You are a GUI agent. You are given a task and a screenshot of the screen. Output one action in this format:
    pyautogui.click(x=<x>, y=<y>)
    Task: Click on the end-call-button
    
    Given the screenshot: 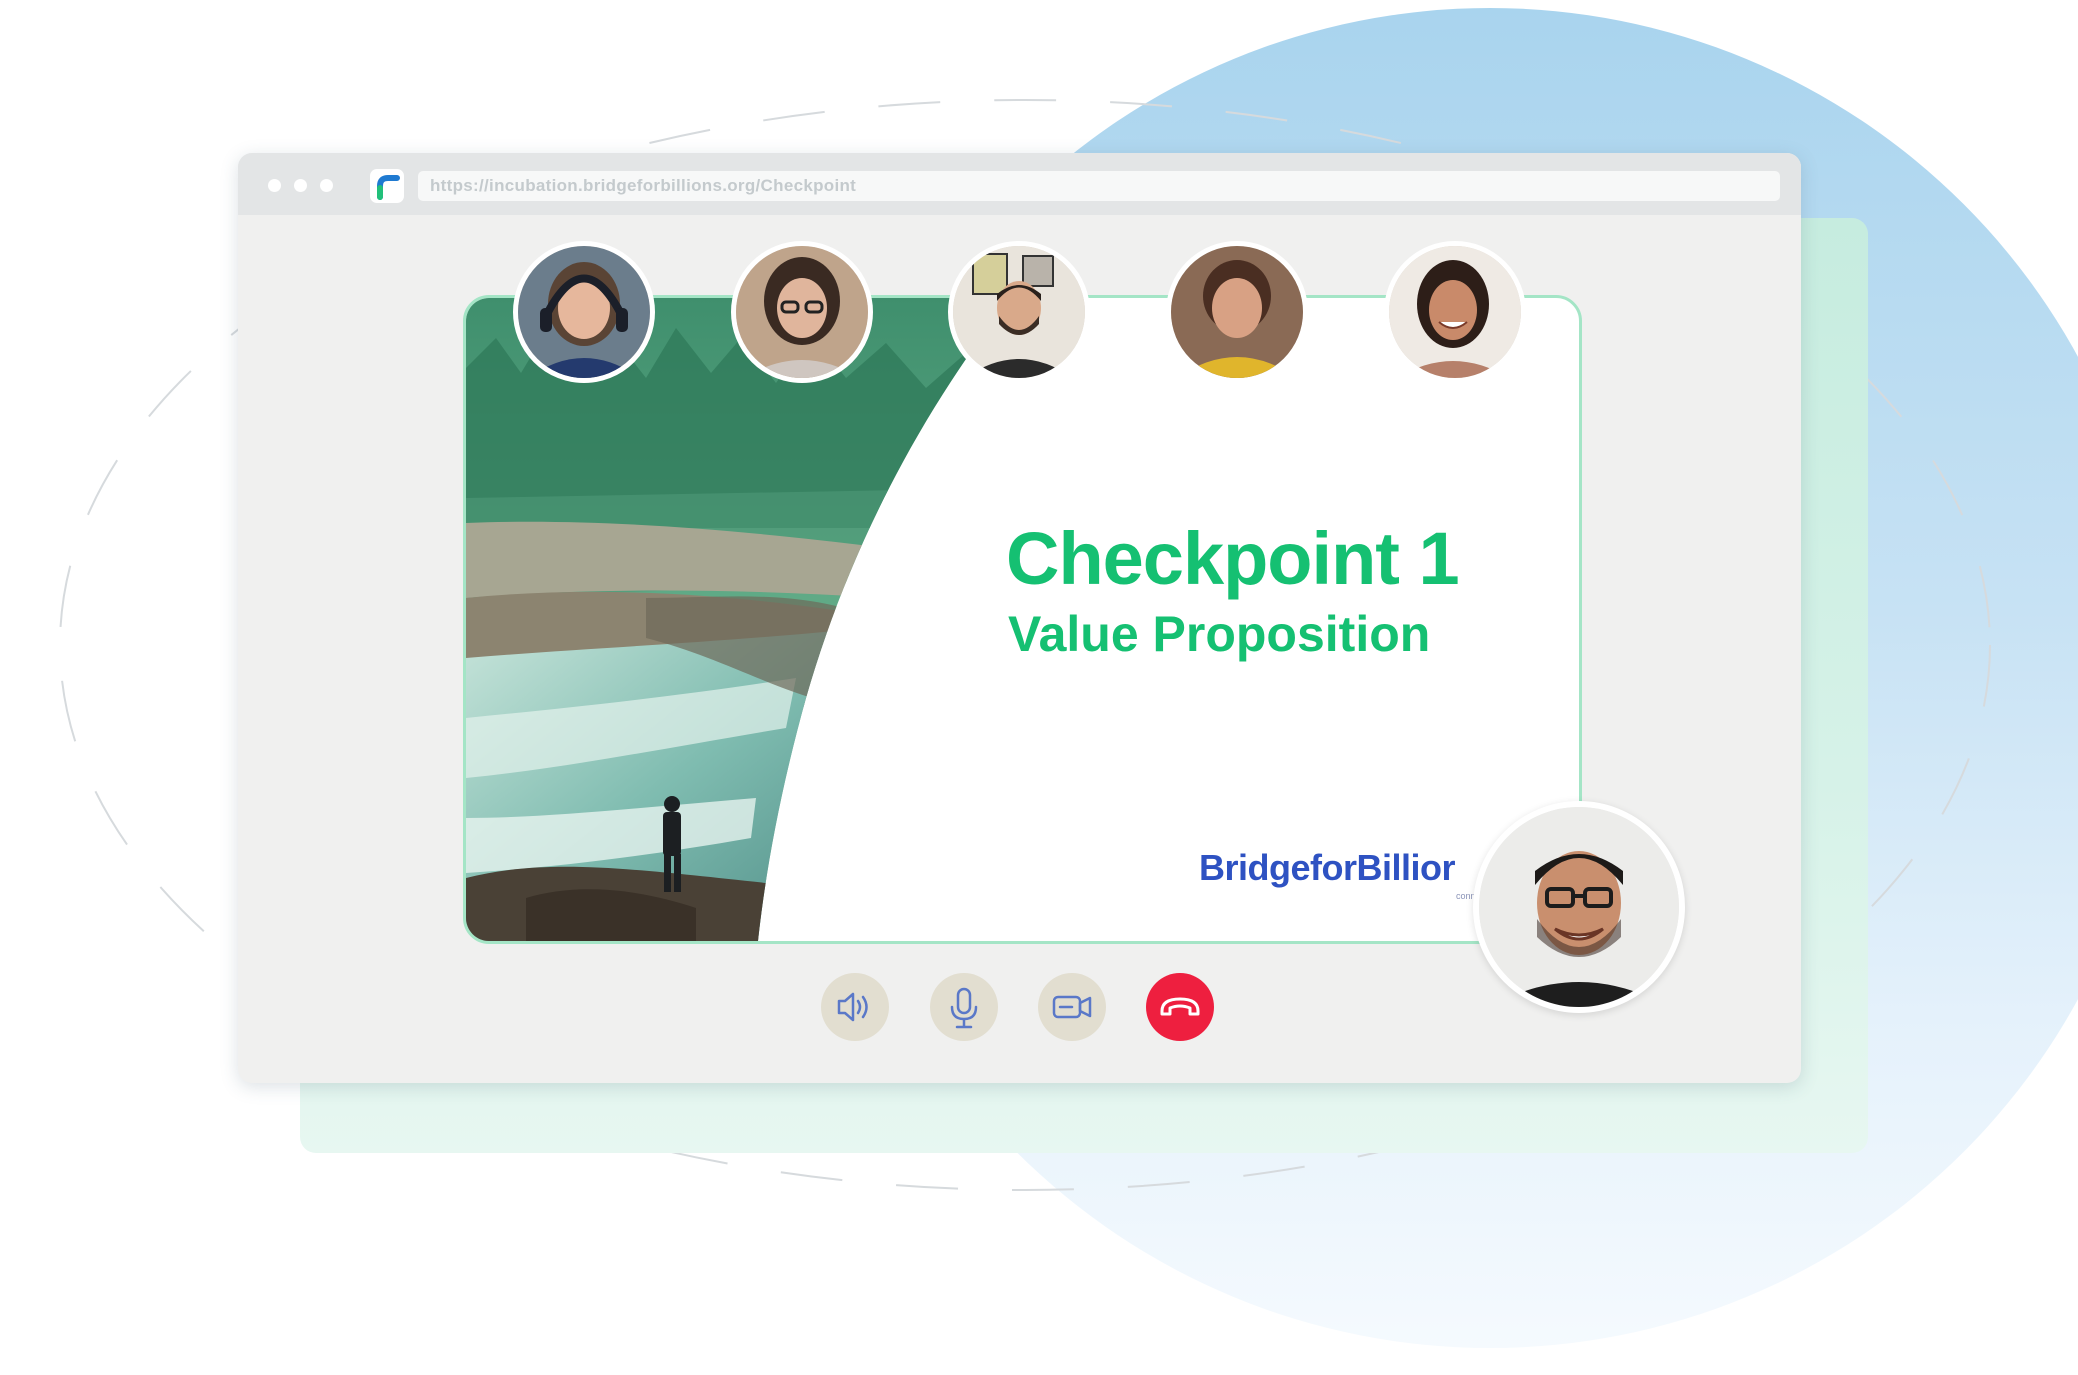 What is the action you would take?
    pyautogui.click(x=1180, y=1007)
    